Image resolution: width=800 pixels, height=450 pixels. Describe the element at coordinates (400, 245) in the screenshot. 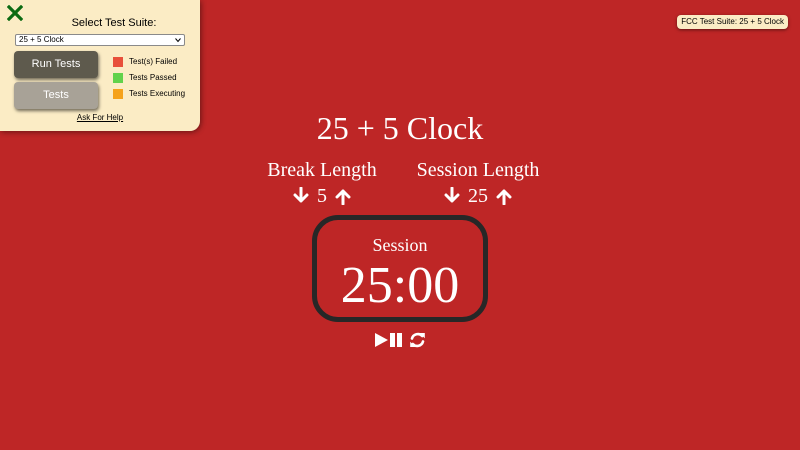

I see `timer-label: Session` at that location.